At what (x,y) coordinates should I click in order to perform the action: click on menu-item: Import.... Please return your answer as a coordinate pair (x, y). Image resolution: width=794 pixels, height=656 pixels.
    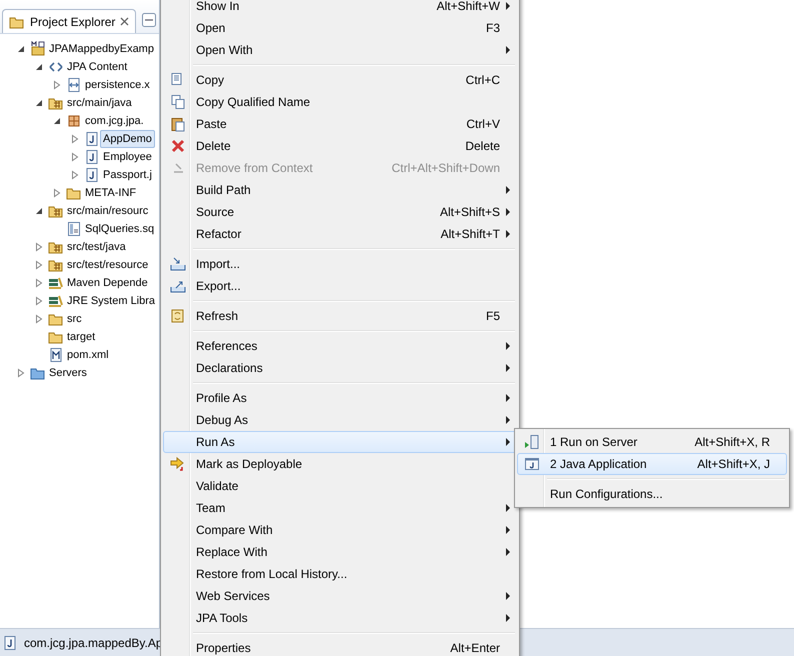
    Looking at the image, I should click on (340, 264).